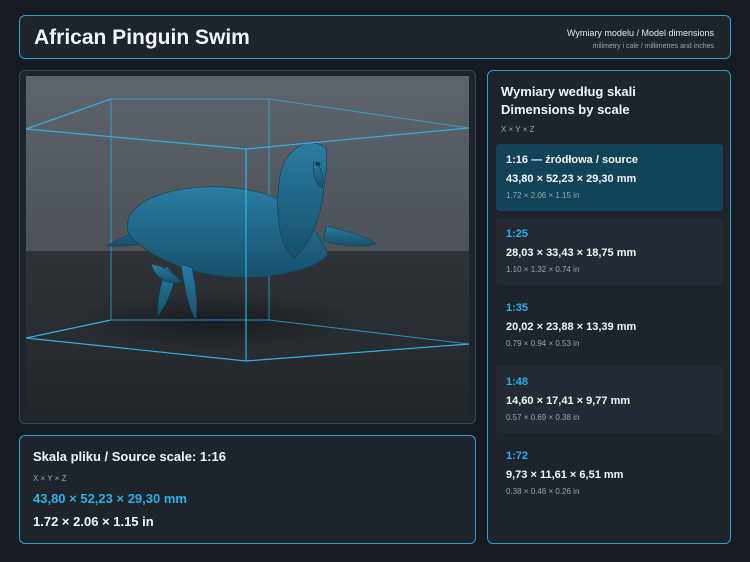 The image size is (750, 562). Describe the element at coordinates (565, 109) in the screenshot. I see `scales-title-en: Dimensions by scale` at that location.